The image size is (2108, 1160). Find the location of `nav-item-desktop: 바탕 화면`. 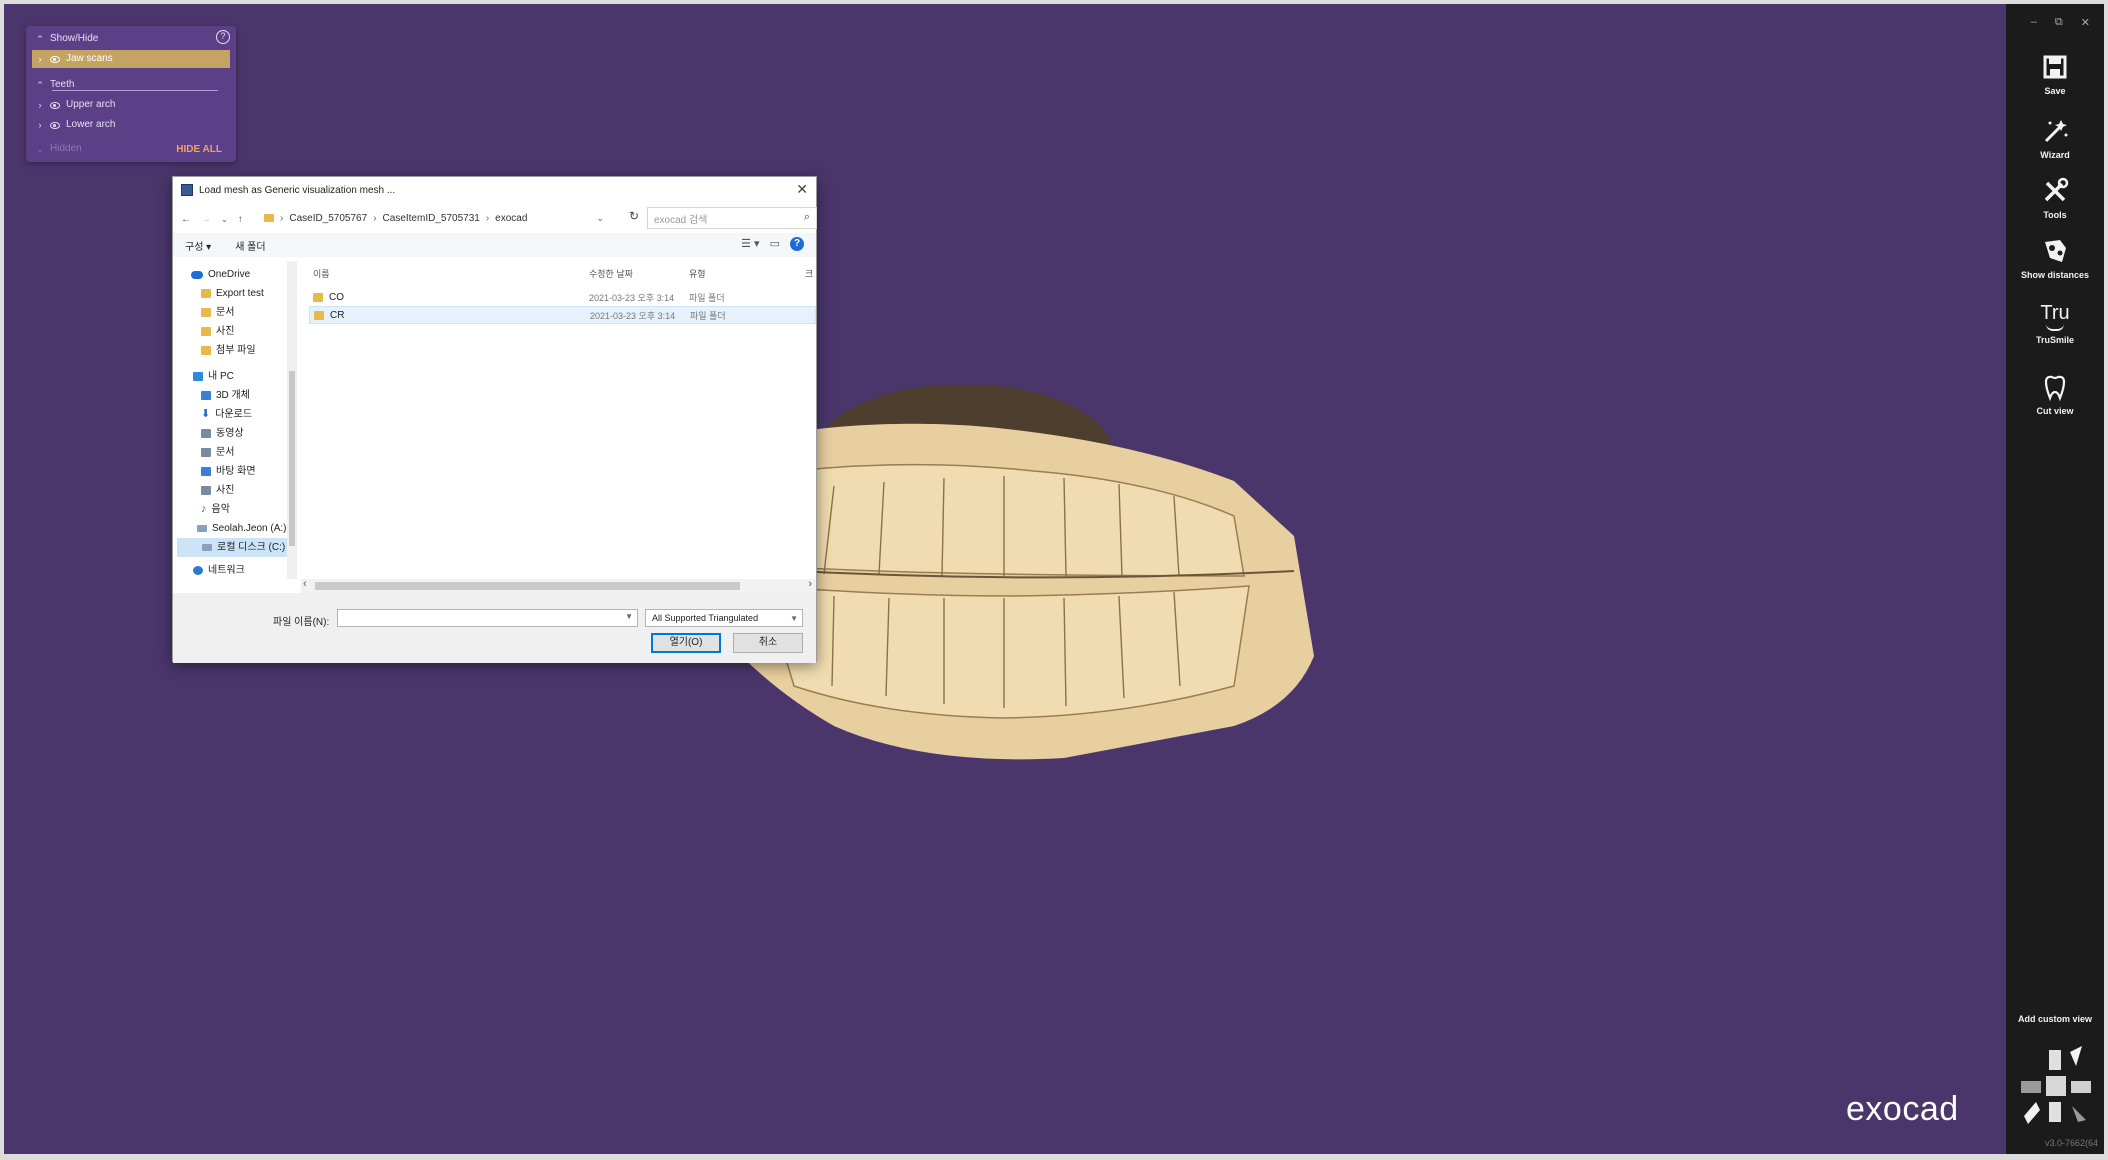

nav-item-desktop: 바탕 화면 is located at coordinates (228, 471).